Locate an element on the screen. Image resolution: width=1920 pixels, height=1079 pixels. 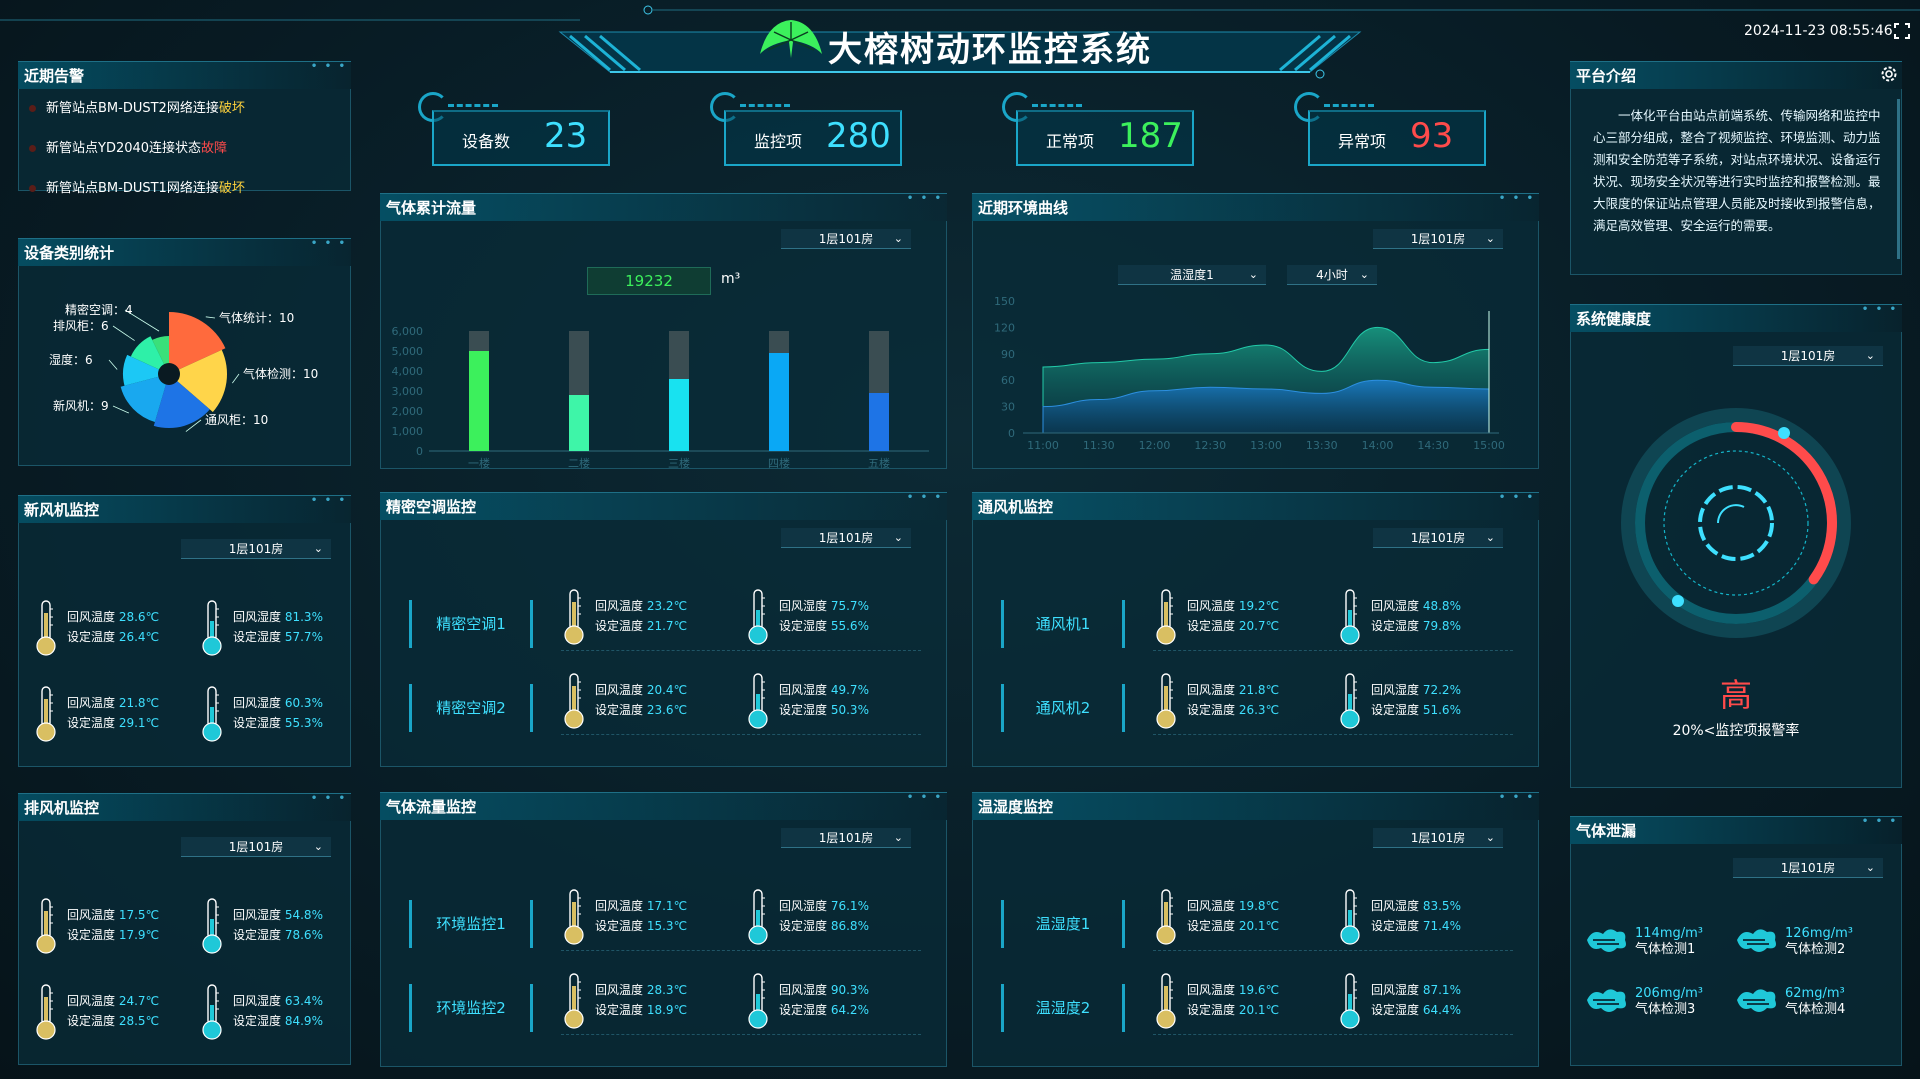
y-tick-label: 5,000 is located at coordinates (408, 351).